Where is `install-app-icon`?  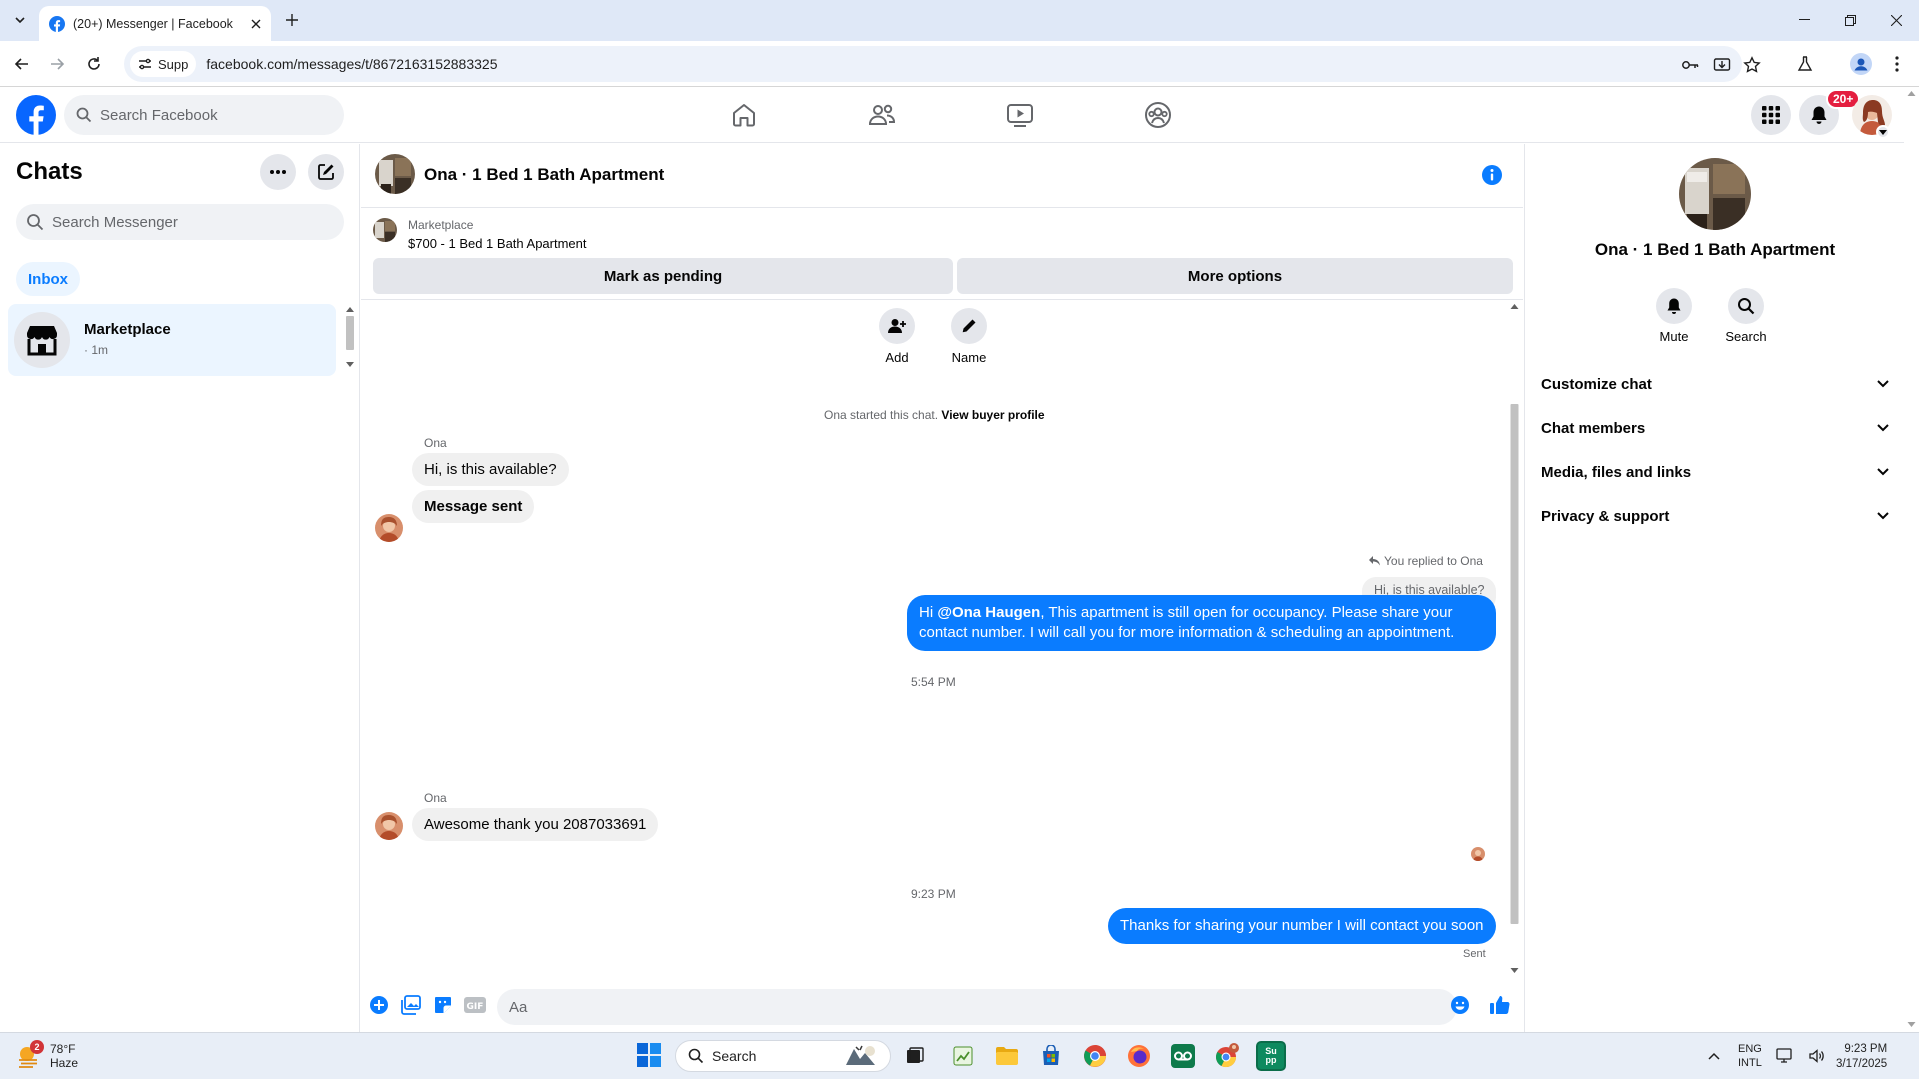
install-app-icon is located at coordinates (1722, 65).